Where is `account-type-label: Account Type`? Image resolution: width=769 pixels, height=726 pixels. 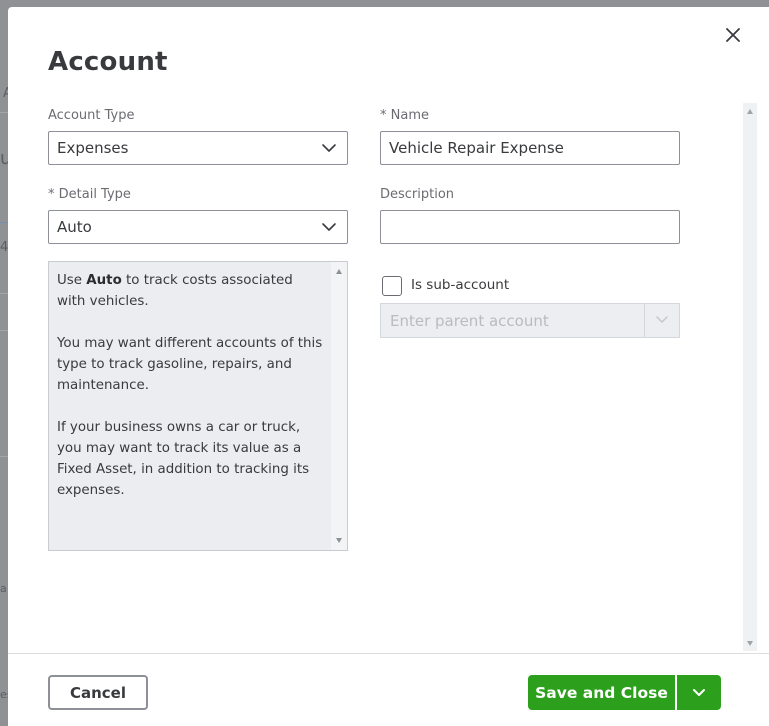
account-type-label: Account Type is located at coordinates (91, 115).